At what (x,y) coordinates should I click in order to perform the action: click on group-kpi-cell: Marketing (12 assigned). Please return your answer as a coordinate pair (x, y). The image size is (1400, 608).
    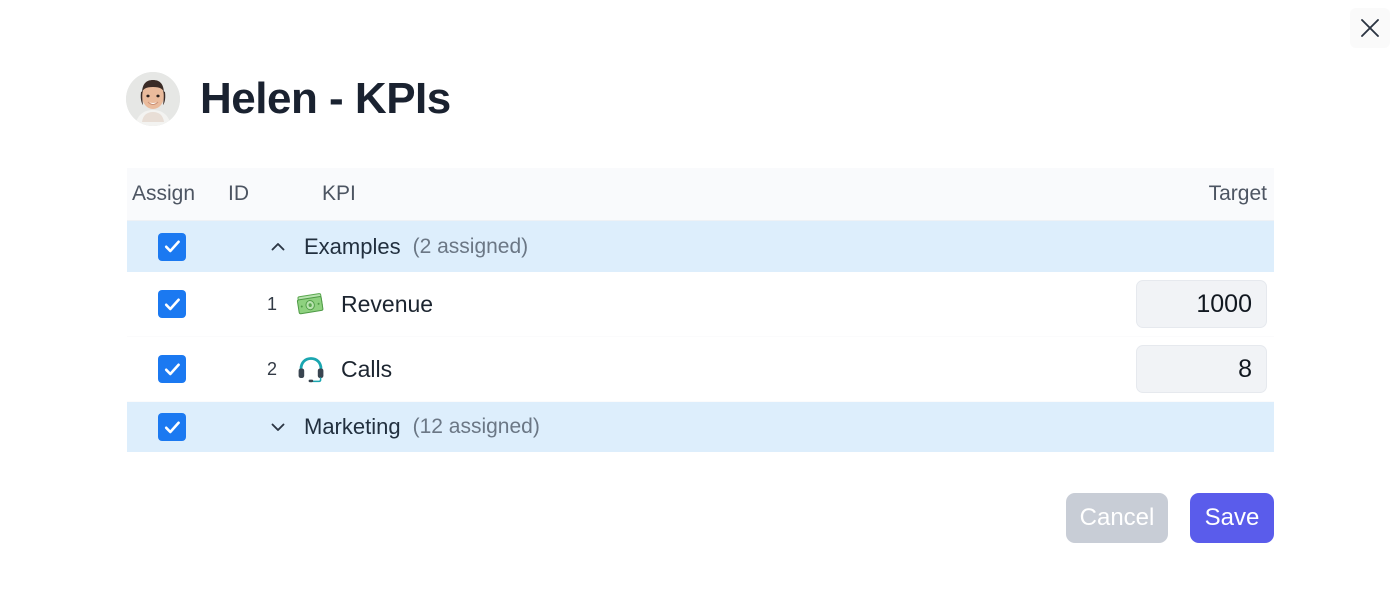
    Looking at the image, I should click on (692, 427).